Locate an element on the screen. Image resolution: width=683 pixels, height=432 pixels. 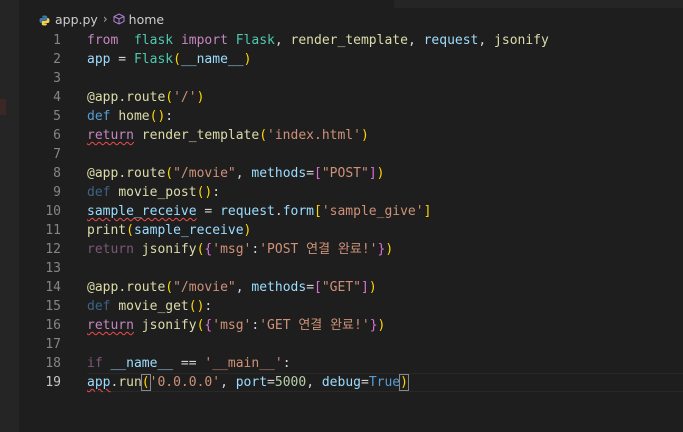
code-token: from is located at coordinates (103, 40).